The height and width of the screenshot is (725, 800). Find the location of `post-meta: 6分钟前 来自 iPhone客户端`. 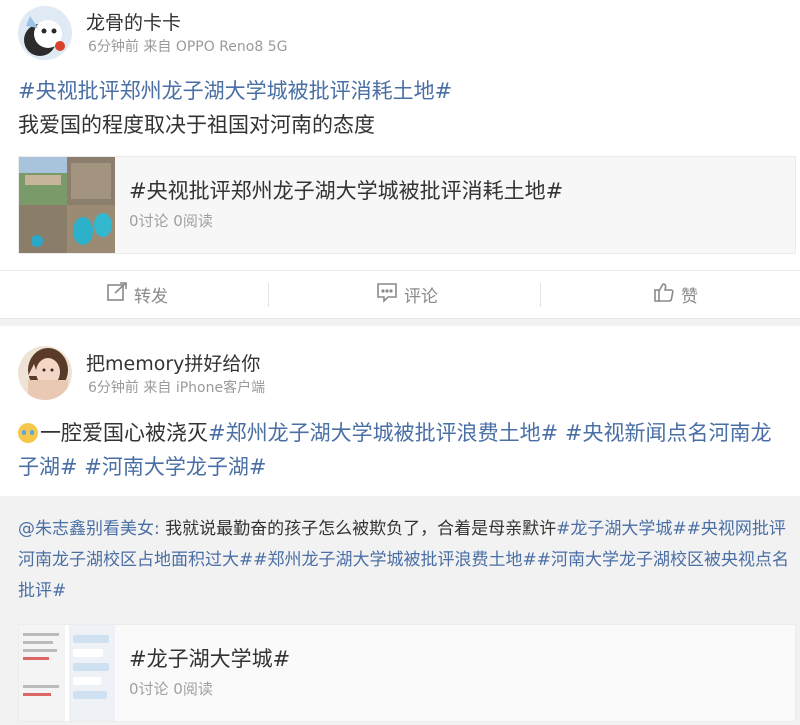

post-meta: 6分钟前 来自 iPhone客户端 is located at coordinates (176, 387).